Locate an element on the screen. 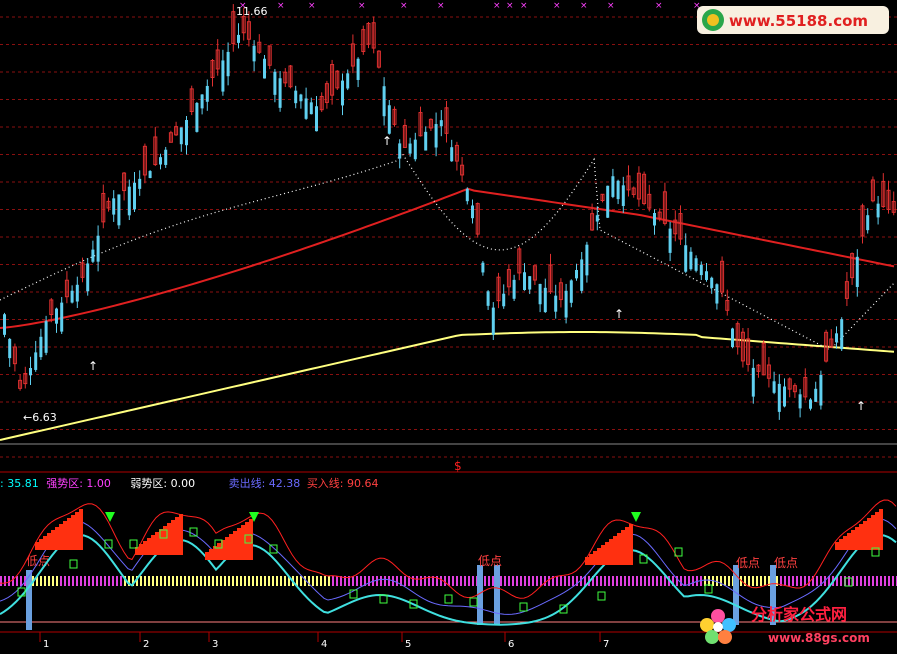  green-square is located at coordinates (523, 607).